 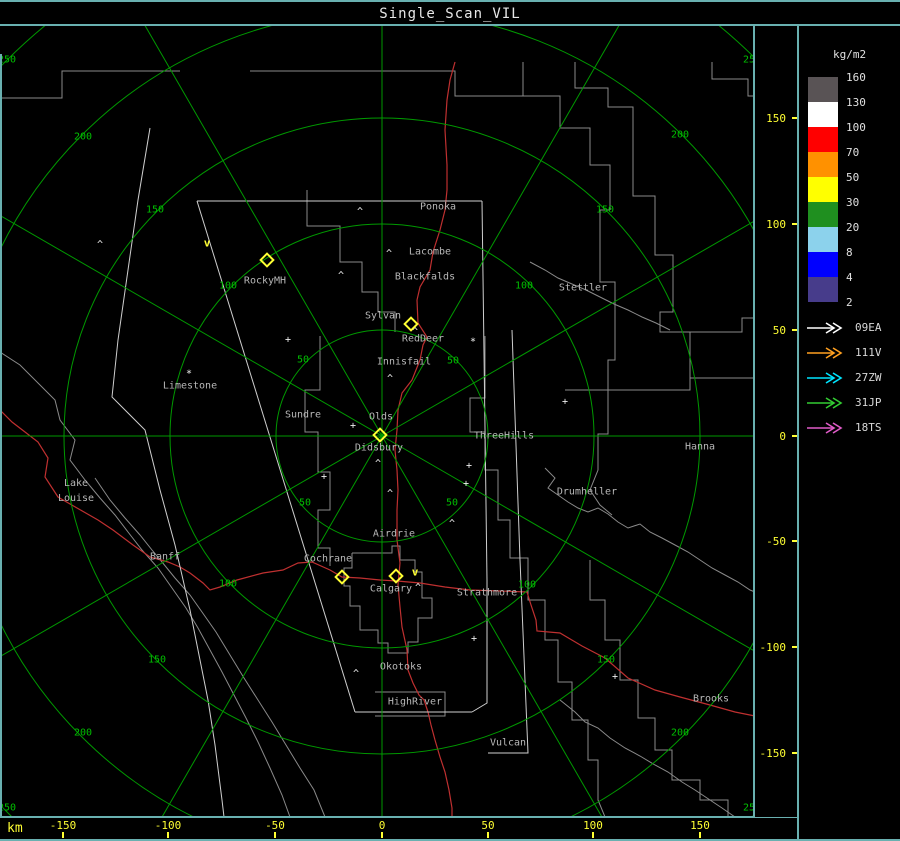 What do you see at coordinates (394, 534) in the screenshot?
I see `city-label: Airdrie` at bounding box center [394, 534].